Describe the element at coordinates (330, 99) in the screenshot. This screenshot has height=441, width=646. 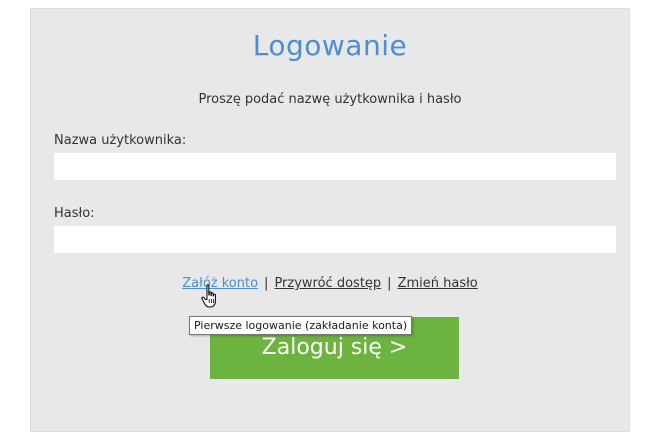
I see `login-instructions: Proszę podać nazwę użytkownika i hasło` at that location.